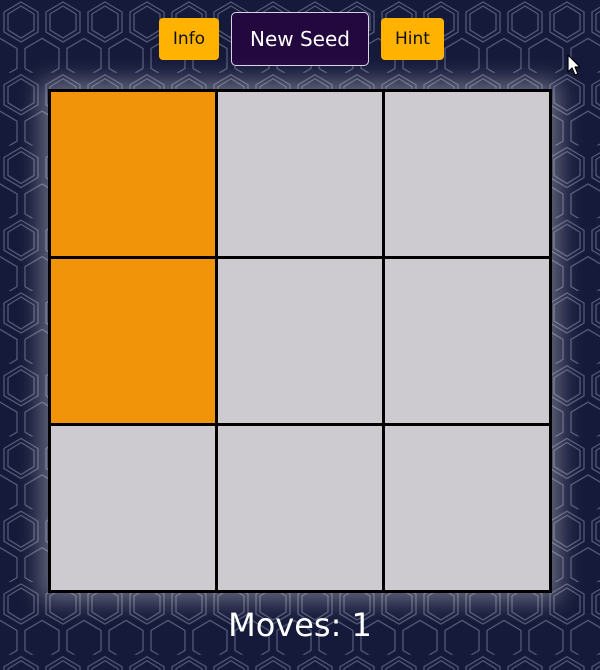 This screenshot has height=670, width=600. I want to click on toolbar: Info New Seed Hint, so click(300, 40).